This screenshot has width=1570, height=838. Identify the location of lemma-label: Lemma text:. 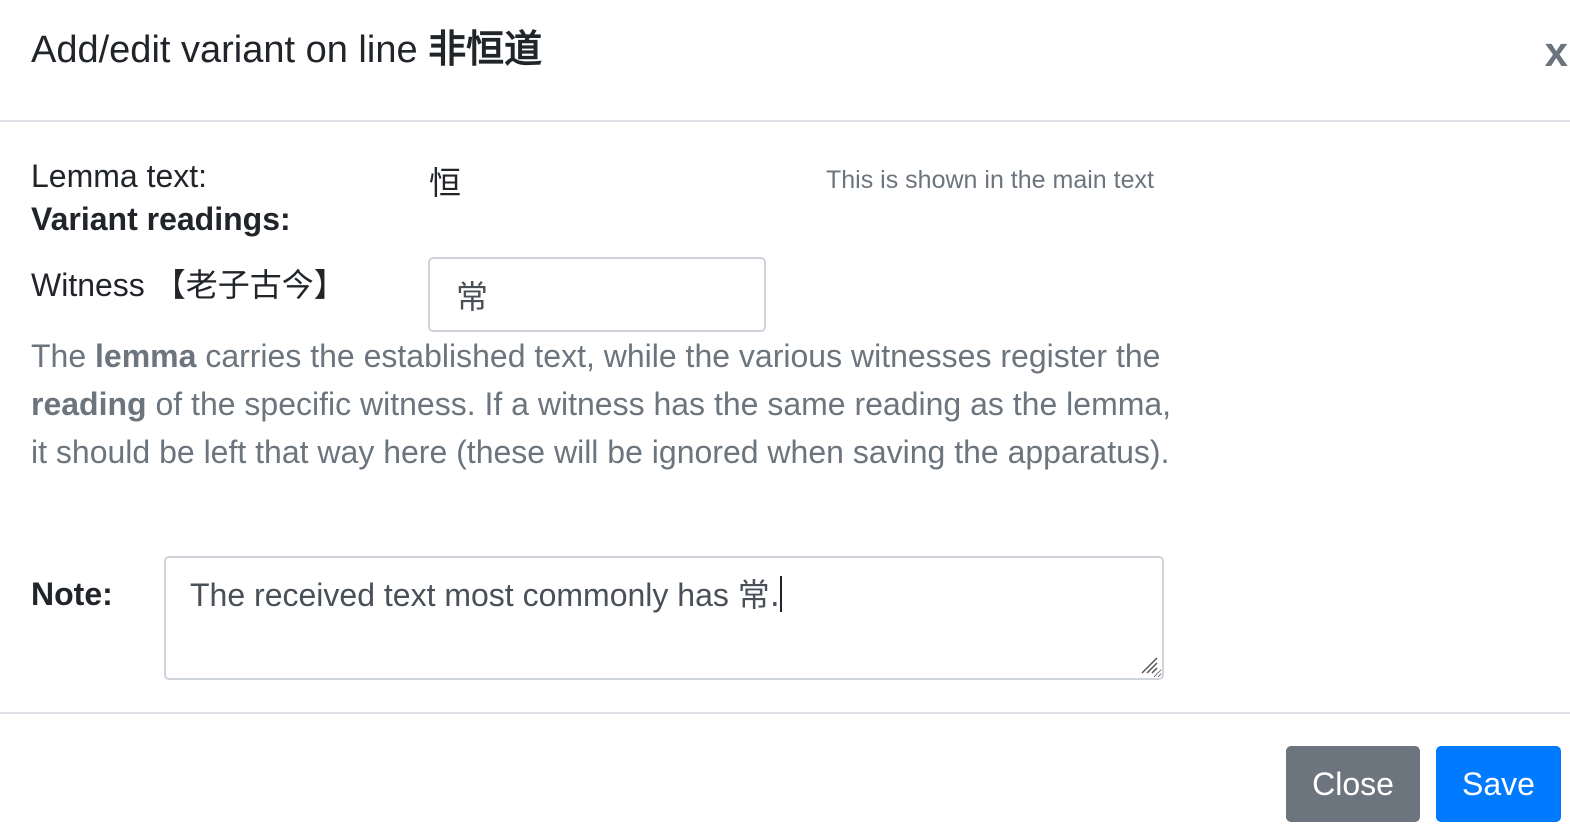
(119, 176).